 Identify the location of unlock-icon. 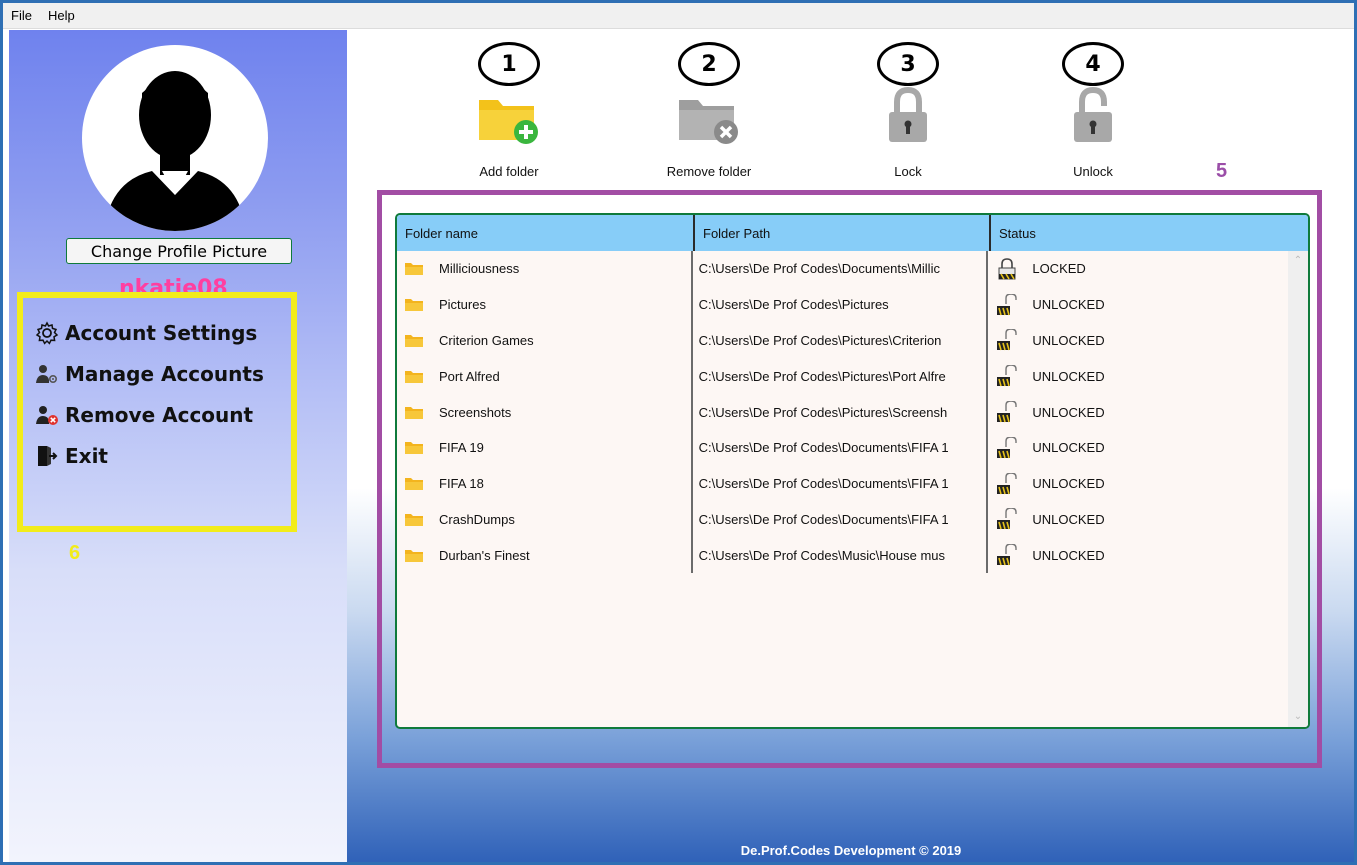
(1093, 114).